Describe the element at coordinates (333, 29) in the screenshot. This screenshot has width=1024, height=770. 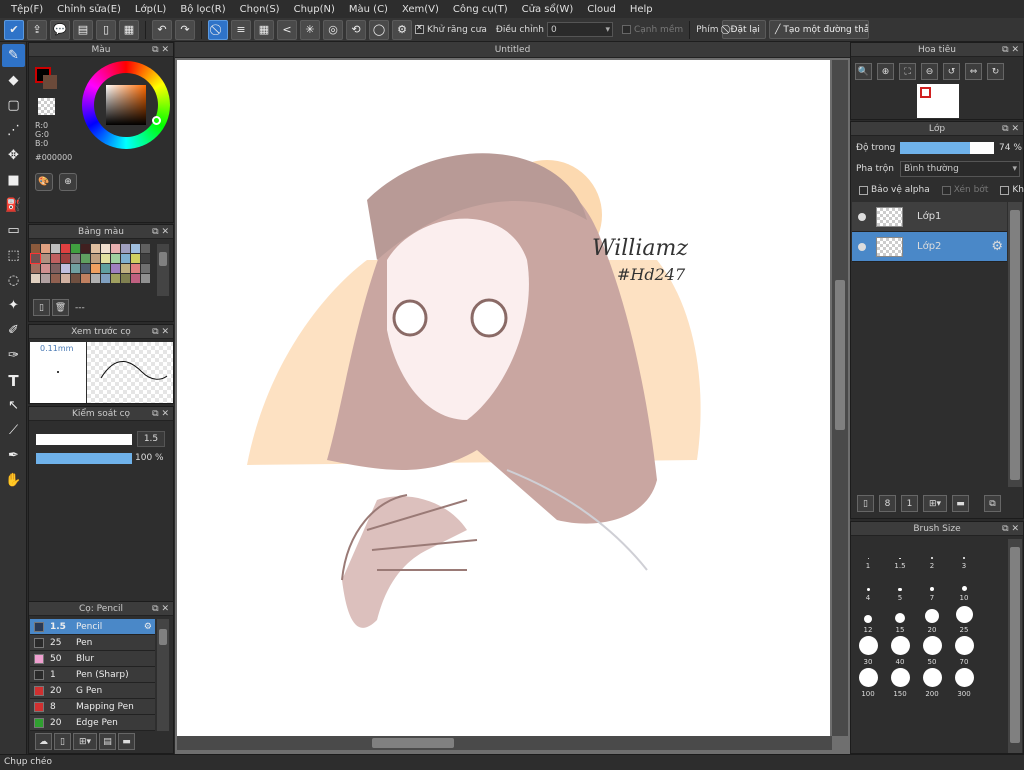
I see `snap-circle-icon: ◎` at that location.